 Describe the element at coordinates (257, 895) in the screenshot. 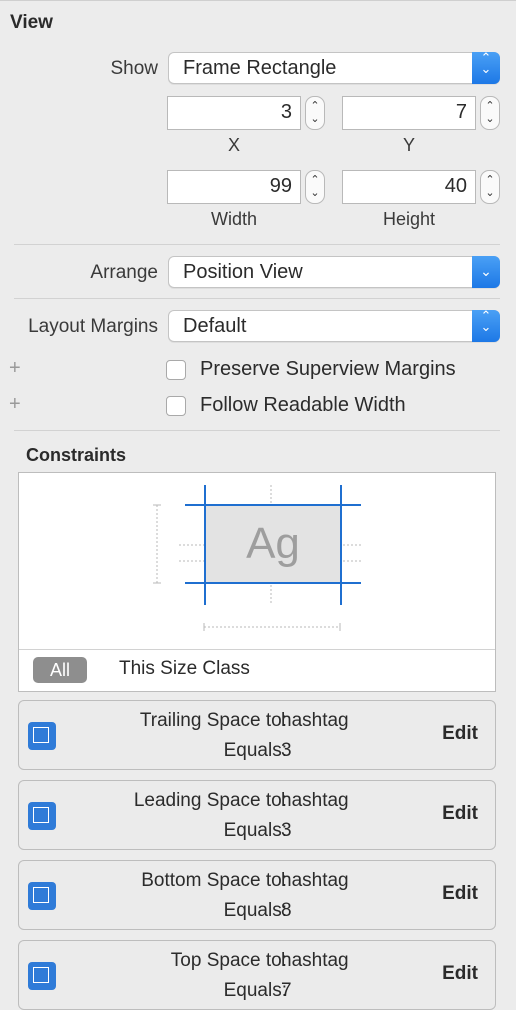

I see `constraint-row-bottom: Bottom Space to: hashtag Equals: 8 Edit` at that location.